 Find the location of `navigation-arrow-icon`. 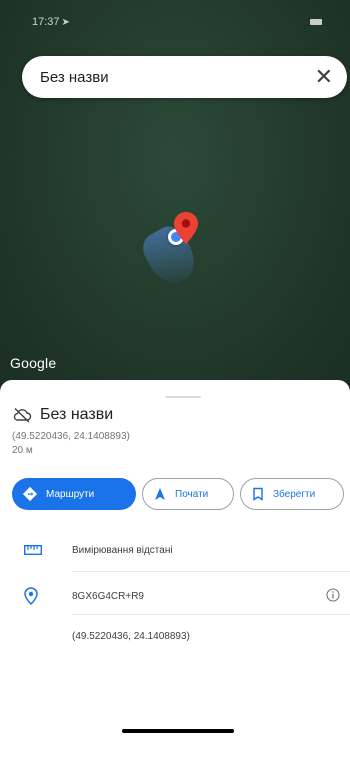

navigation-arrow-icon is located at coordinates (160, 494).